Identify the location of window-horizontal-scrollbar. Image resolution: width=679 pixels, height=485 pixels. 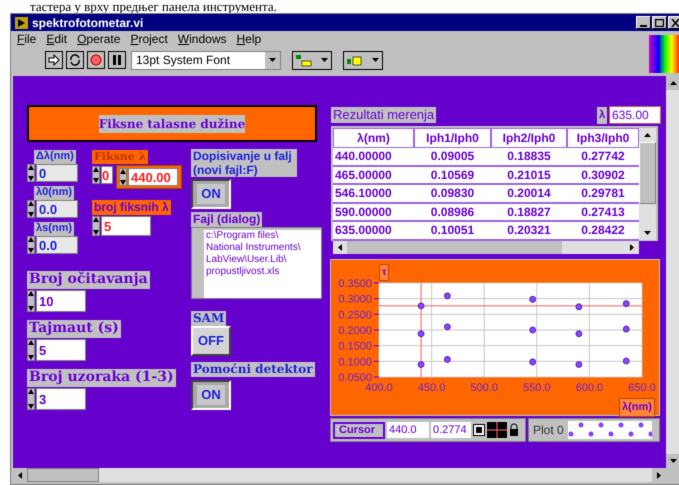
(339, 475).